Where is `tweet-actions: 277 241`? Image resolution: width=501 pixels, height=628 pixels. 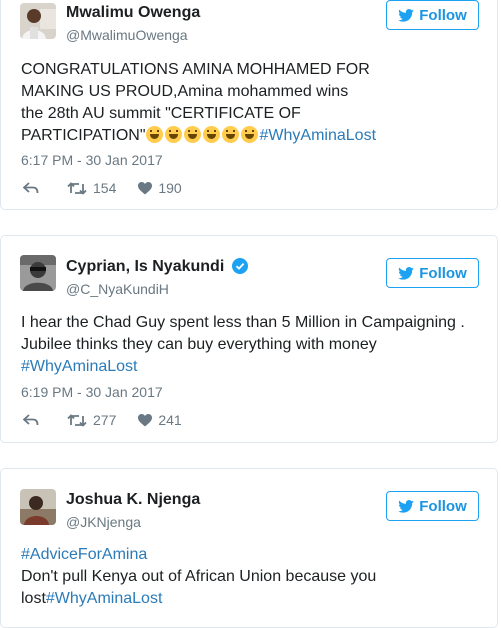 tweet-actions: 277 241 is located at coordinates (113, 420).